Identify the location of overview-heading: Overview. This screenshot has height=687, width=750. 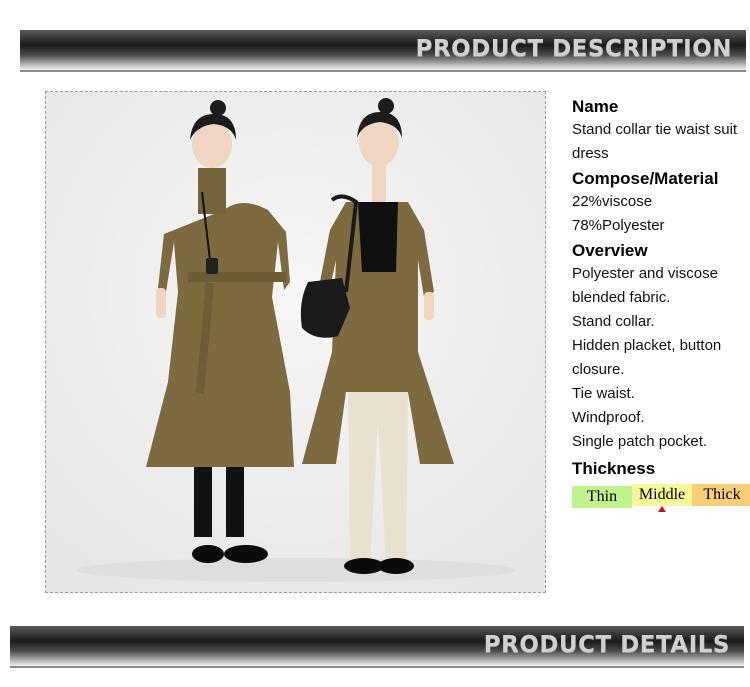
(610, 250).